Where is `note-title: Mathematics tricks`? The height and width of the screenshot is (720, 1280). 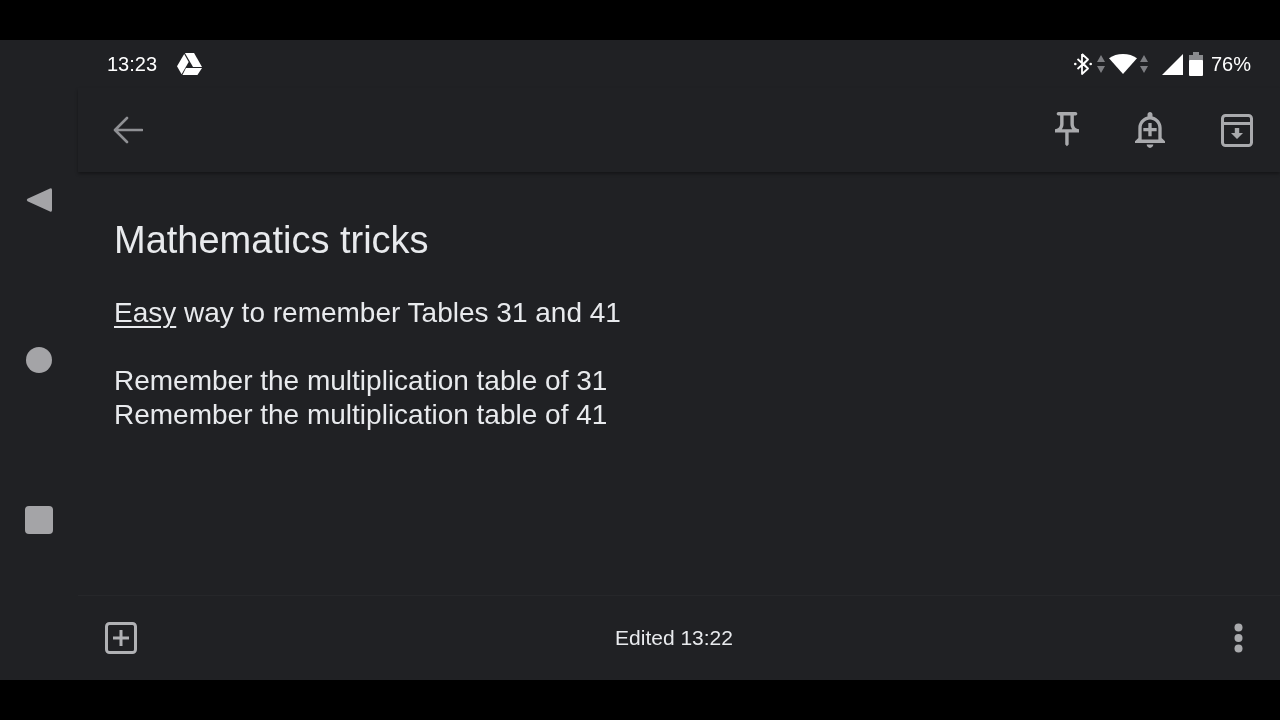
note-title: Mathematics tricks is located at coordinates (271, 240).